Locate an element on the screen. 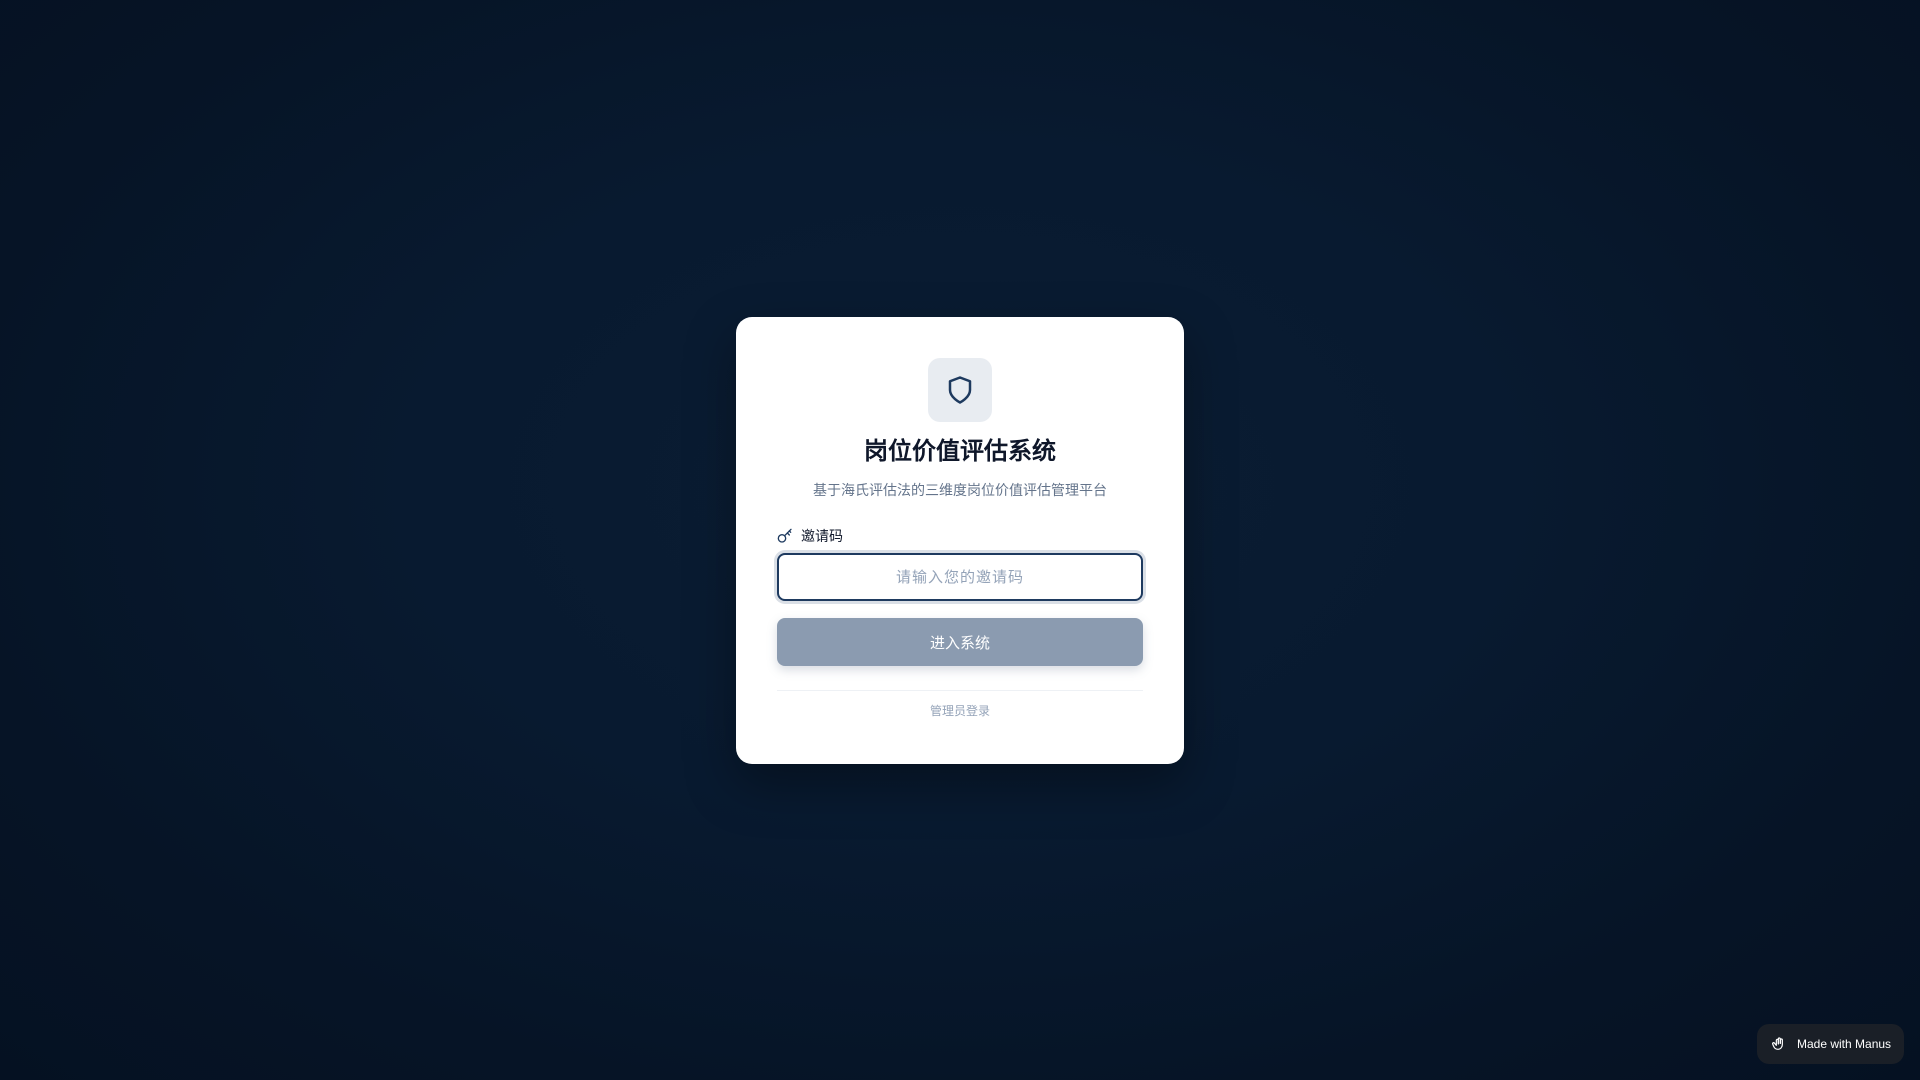 This screenshot has width=1920, height=1080. made-with-manus-badge: Made with Manus is located at coordinates (1830, 1044).